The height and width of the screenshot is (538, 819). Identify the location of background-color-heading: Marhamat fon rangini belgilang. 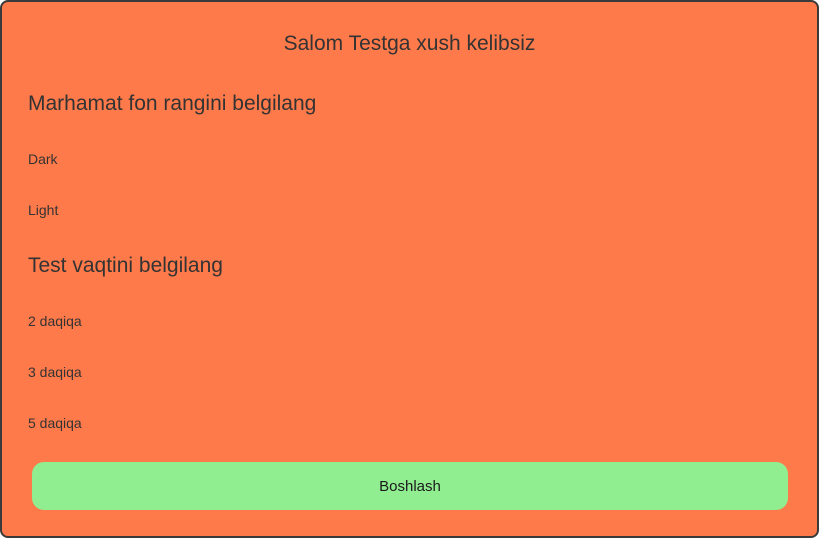
(172, 103).